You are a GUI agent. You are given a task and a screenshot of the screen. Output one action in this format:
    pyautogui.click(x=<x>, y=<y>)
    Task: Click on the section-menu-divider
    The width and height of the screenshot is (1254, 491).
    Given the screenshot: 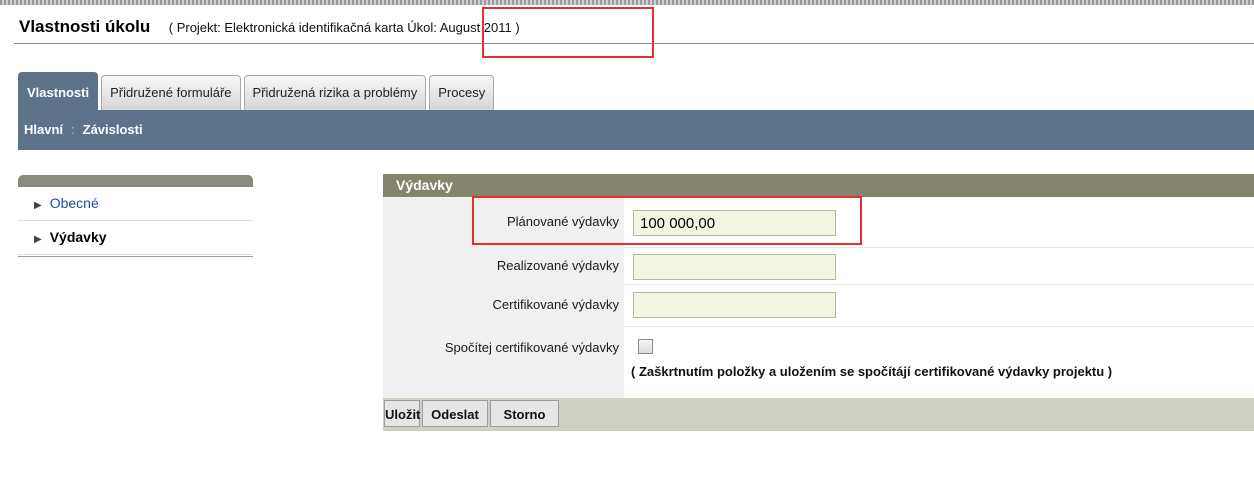 What is the action you would take?
    pyautogui.click(x=135, y=256)
    